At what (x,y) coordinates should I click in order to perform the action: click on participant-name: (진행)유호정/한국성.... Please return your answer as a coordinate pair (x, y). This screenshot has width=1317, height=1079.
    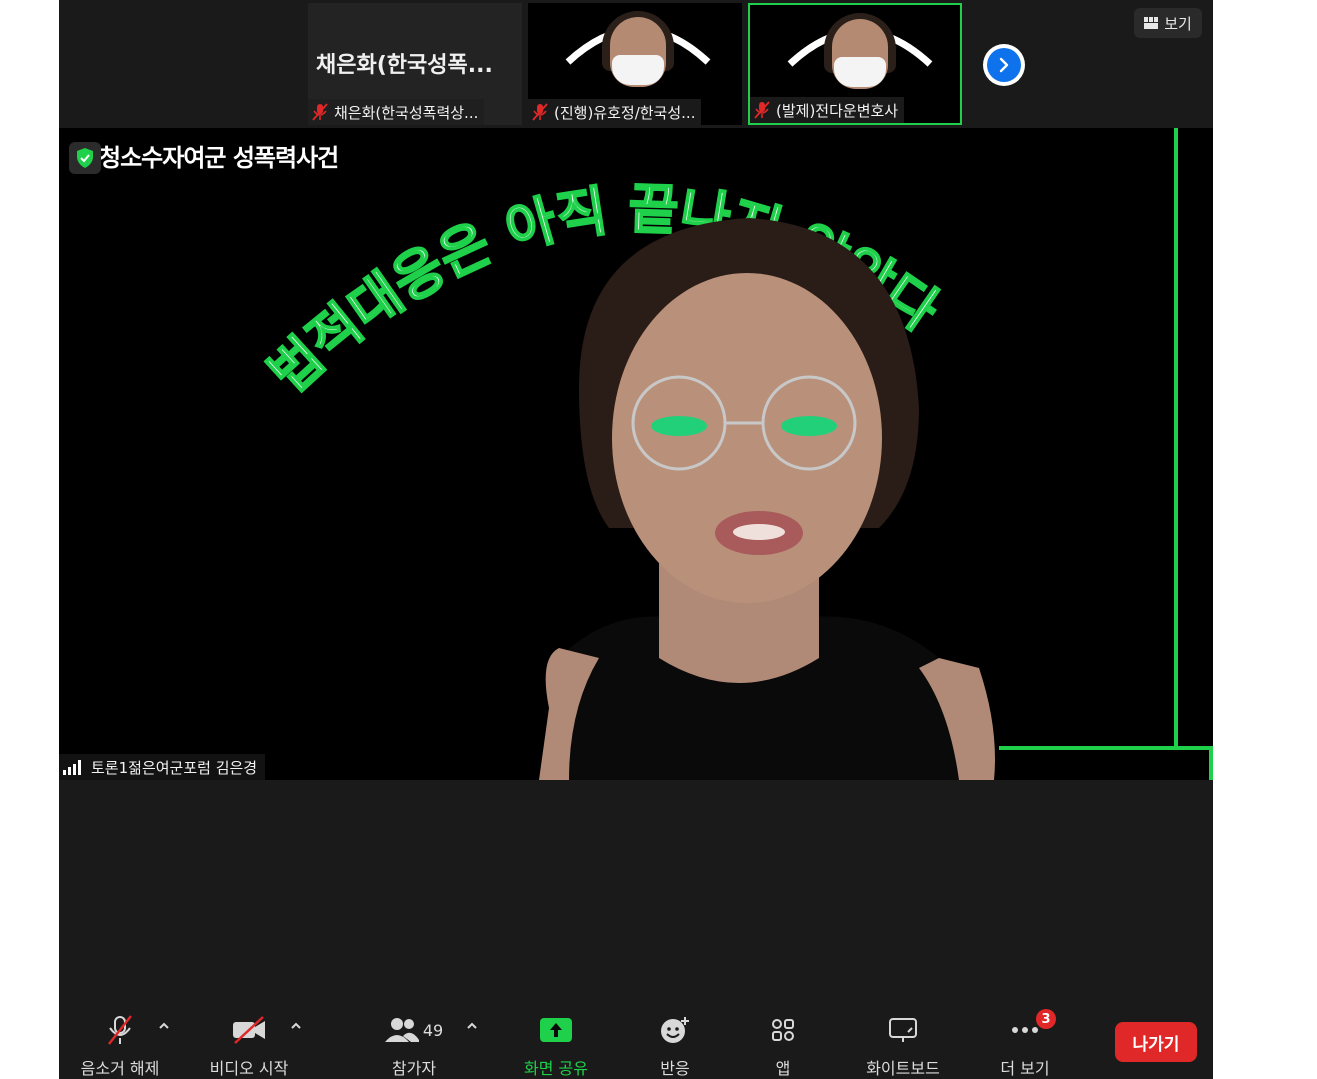
    Looking at the image, I should click on (625, 112).